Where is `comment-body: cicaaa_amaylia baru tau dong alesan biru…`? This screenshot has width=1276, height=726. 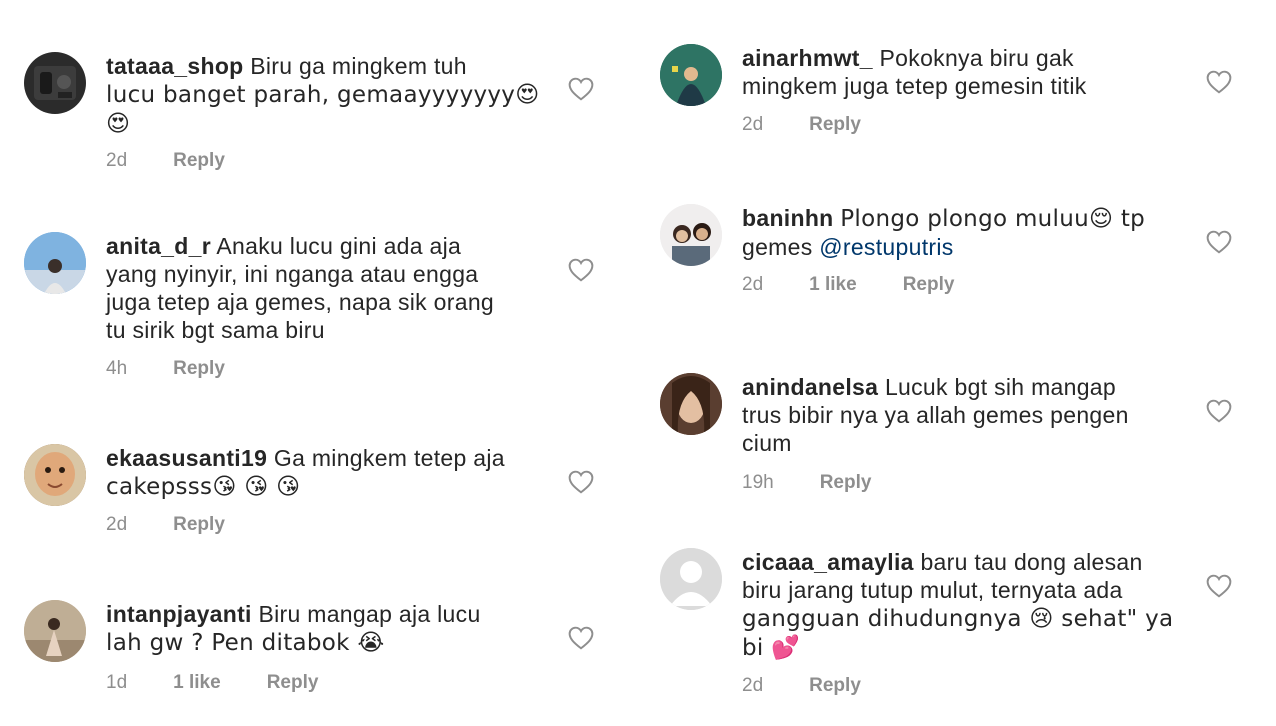 comment-body: cicaaa_amaylia baru tau dong alesan biru… is located at coordinates (957, 605).